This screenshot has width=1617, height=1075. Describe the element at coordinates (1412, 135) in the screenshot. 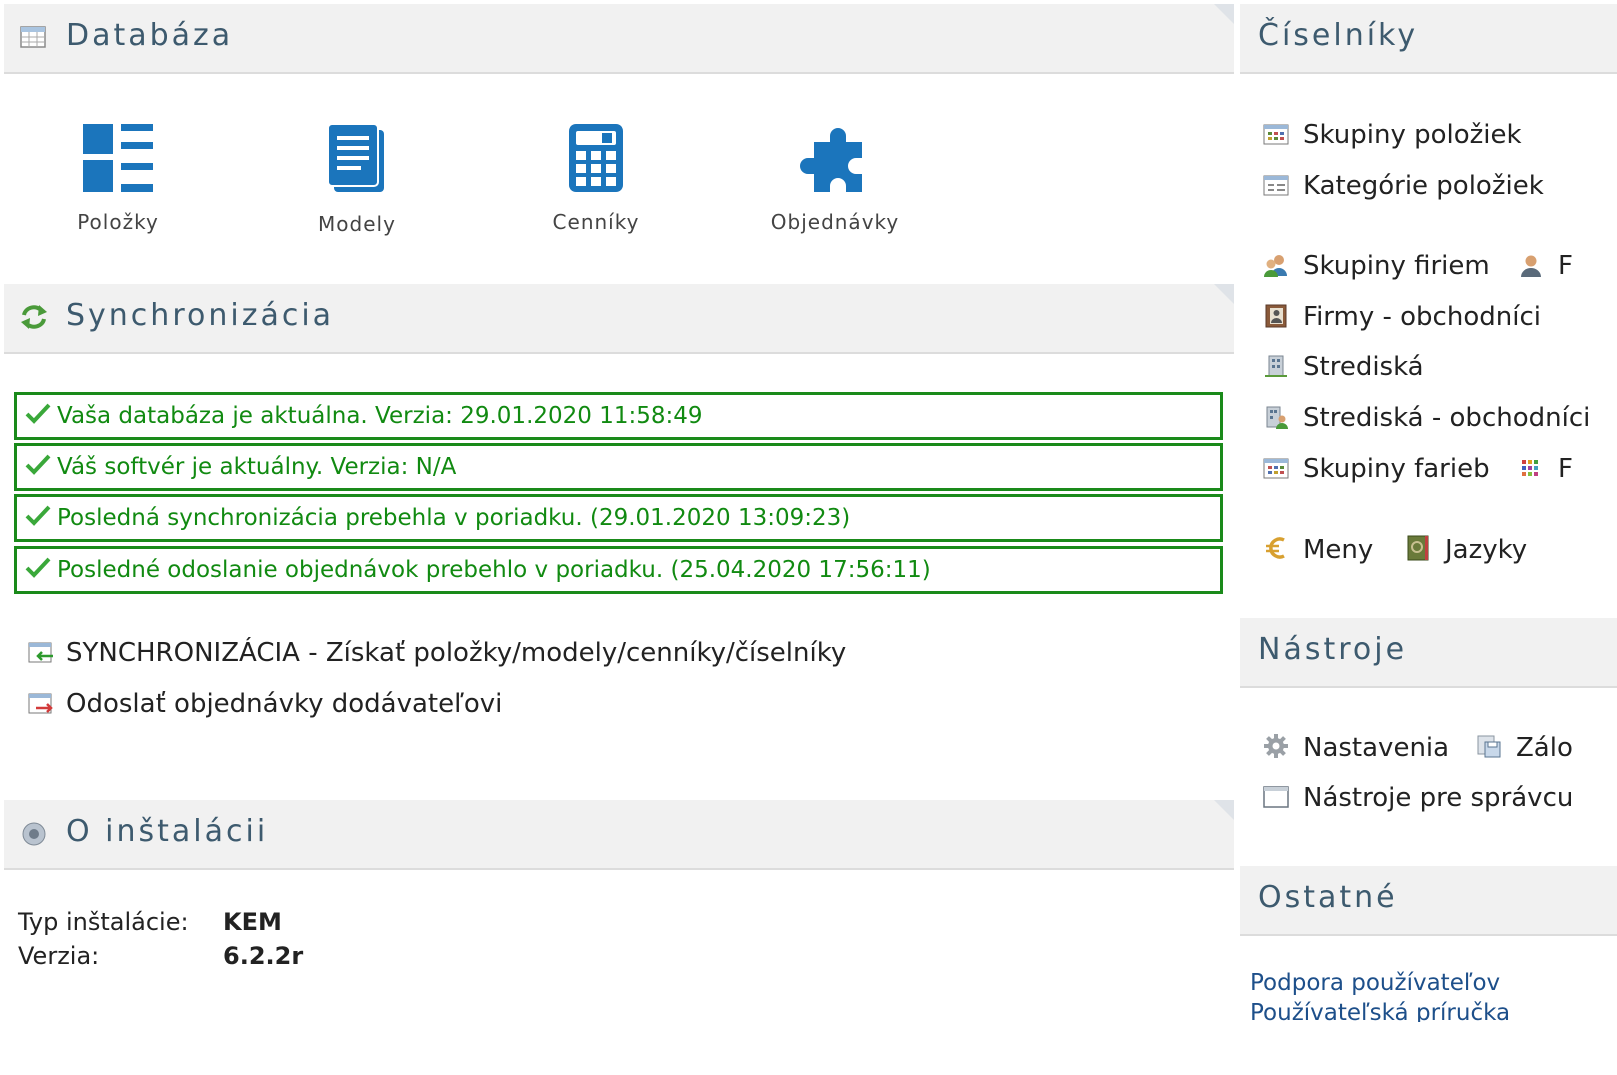

I see `ciselnik-label: Skupiny položiek` at that location.